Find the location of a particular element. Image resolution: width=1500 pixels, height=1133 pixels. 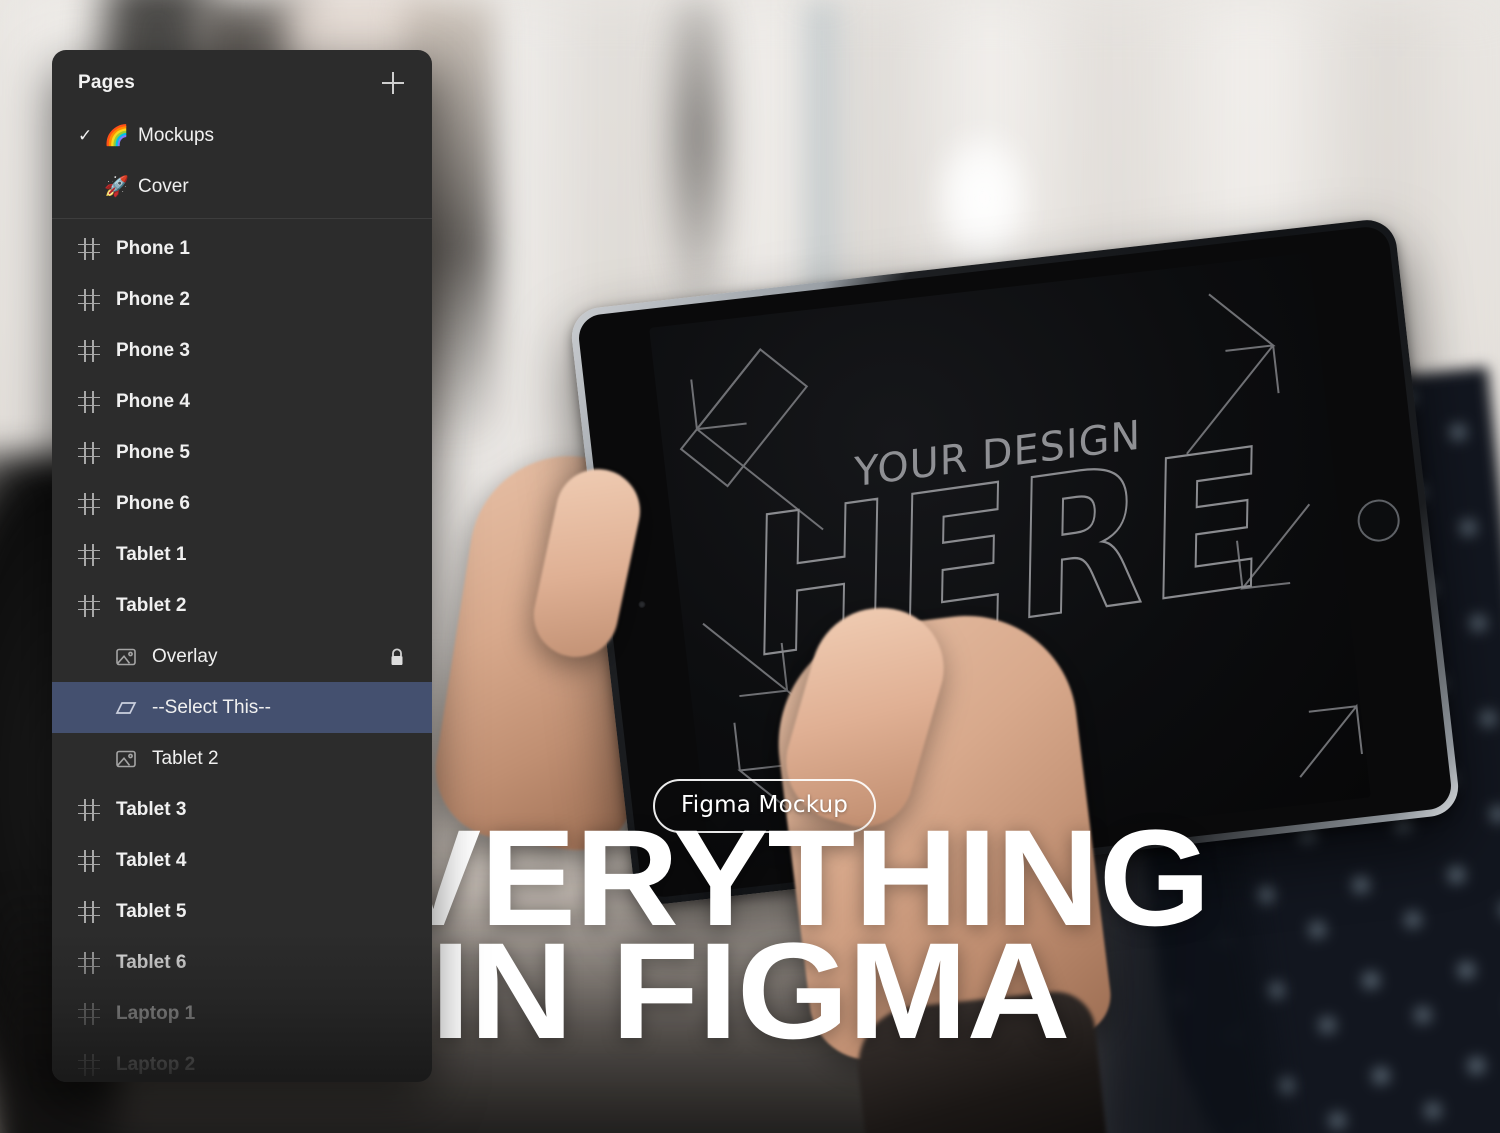

frame-row-label: Laptop 1 is located at coordinates (156, 1013).